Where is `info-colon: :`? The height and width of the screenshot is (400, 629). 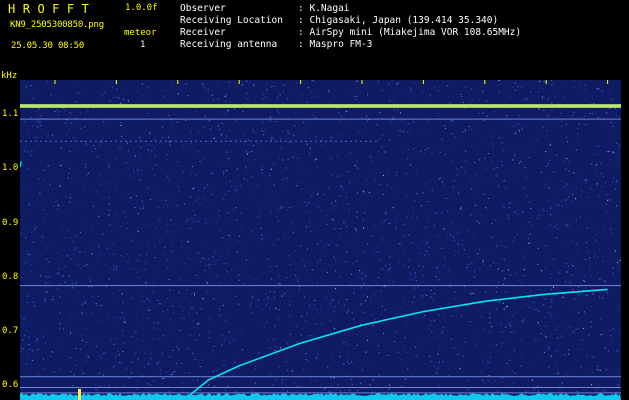 info-colon: : is located at coordinates (301, 20).